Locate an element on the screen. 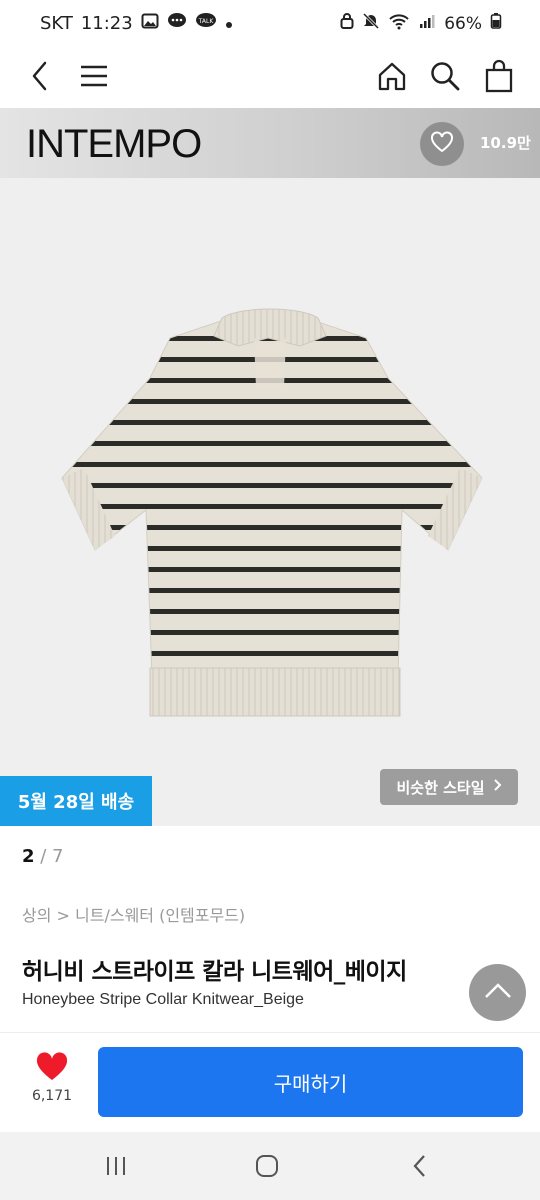 The width and height of the screenshot is (540, 1200). buy-button: 구매하기 is located at coordinates (310, 1082).